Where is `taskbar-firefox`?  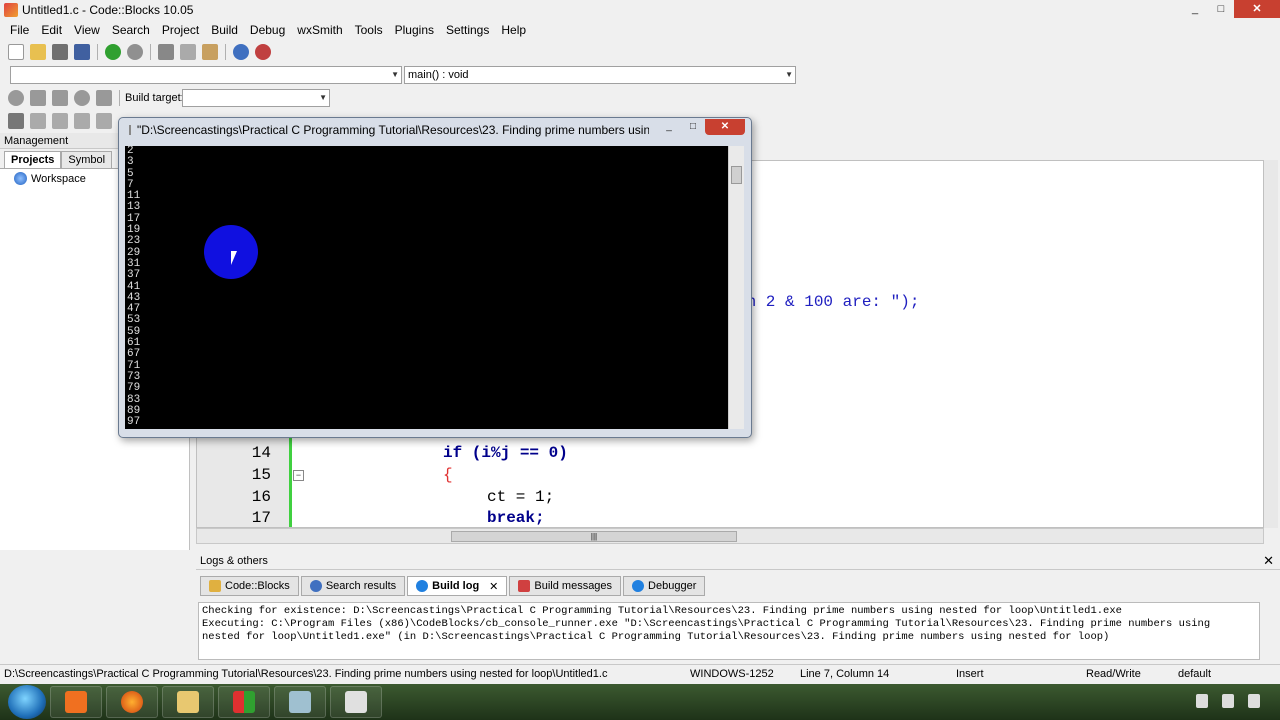
taskbar-firefox is located at coordinates (132, 702).